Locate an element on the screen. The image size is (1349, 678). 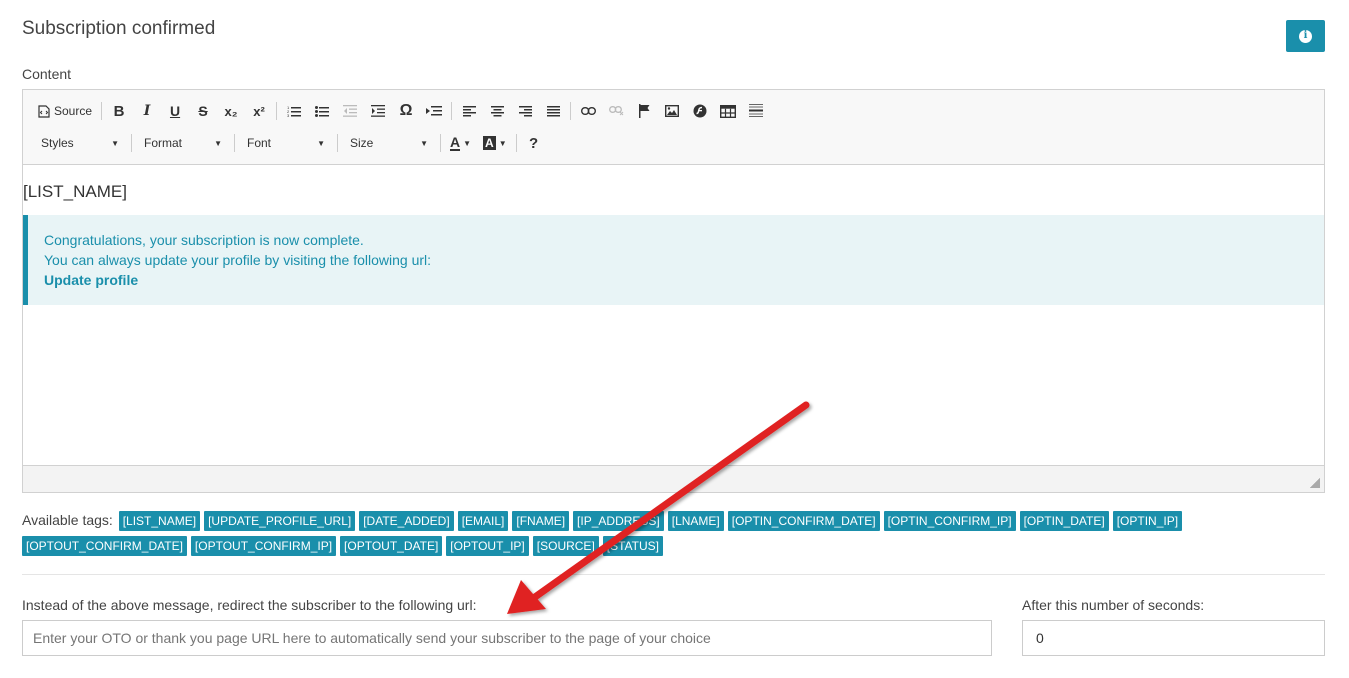
background-color-button: A ▼ is located at coordinates (495, 143).